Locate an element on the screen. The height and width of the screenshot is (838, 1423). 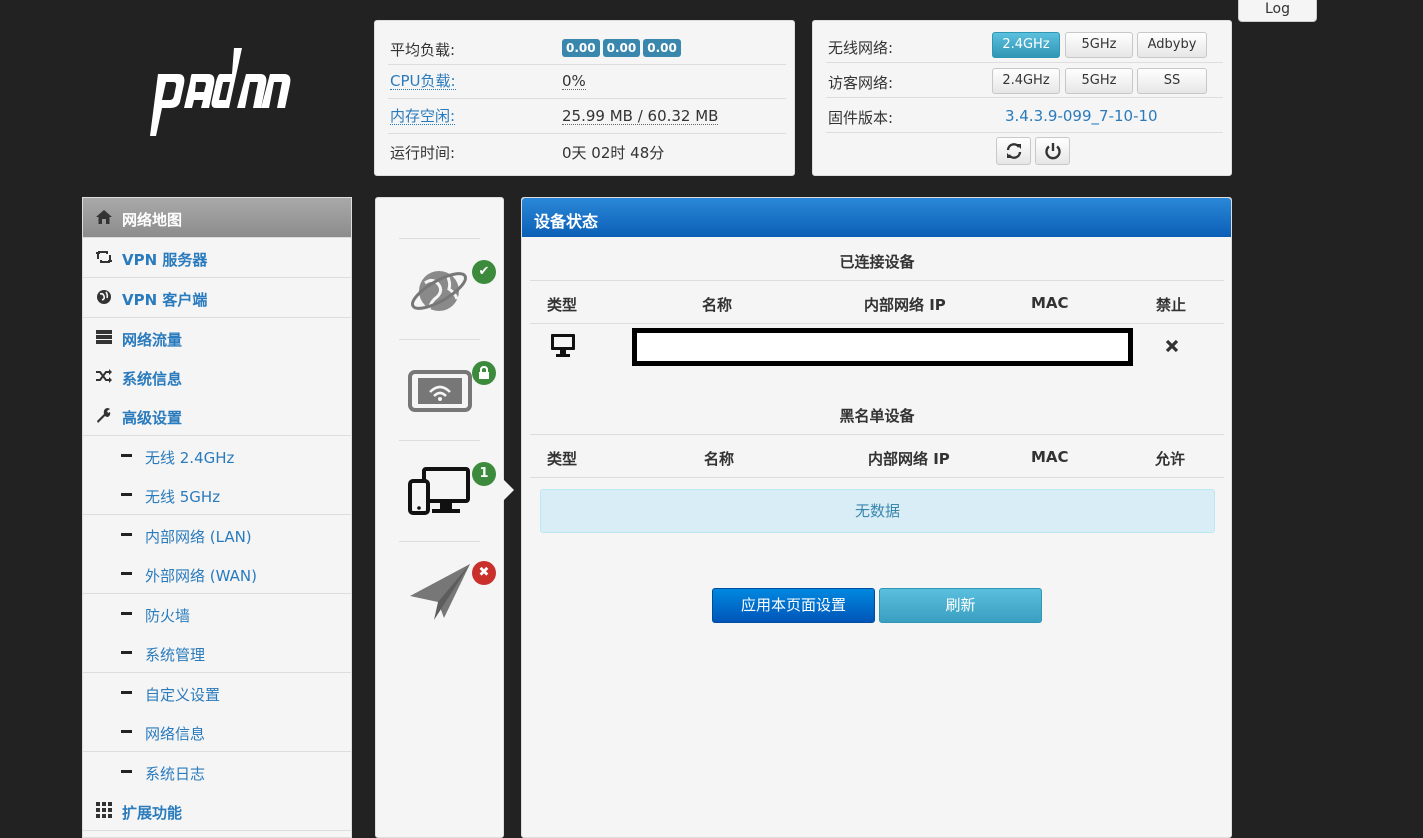
sidebar-subitem-label: 外部网络 (WAN) is located at coordinates (201, 576).